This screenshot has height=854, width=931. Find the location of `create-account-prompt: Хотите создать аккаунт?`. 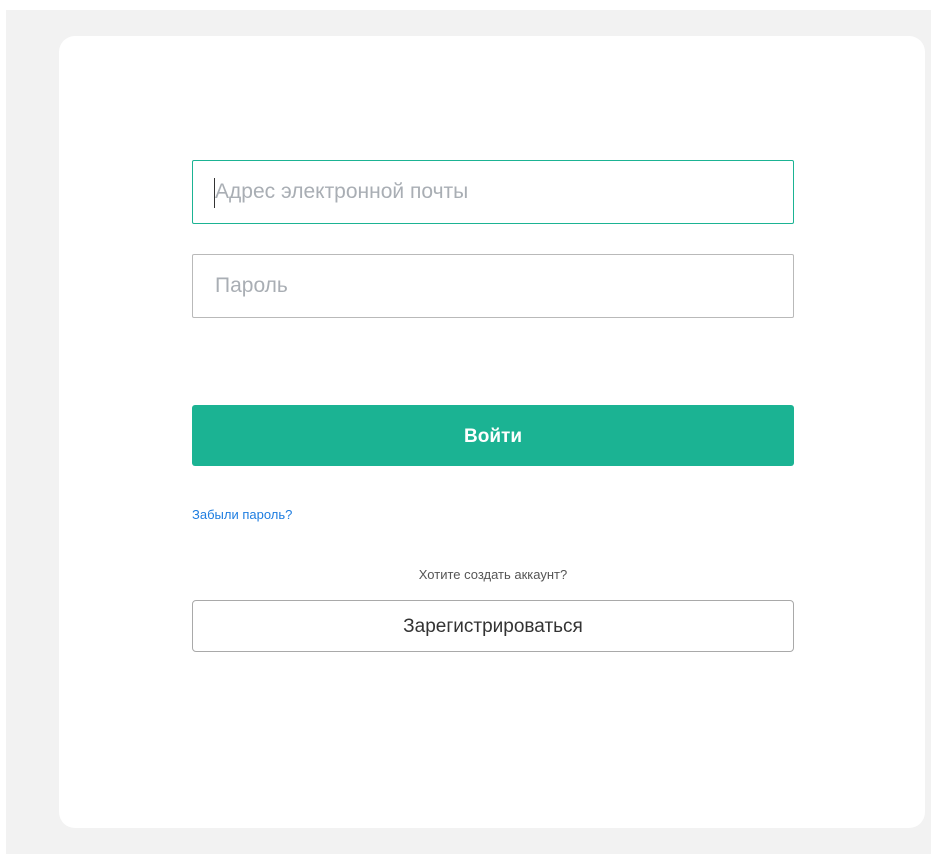

create-account-prompt: Хотите создать аккаунт? is located at coordinates (493, 574).